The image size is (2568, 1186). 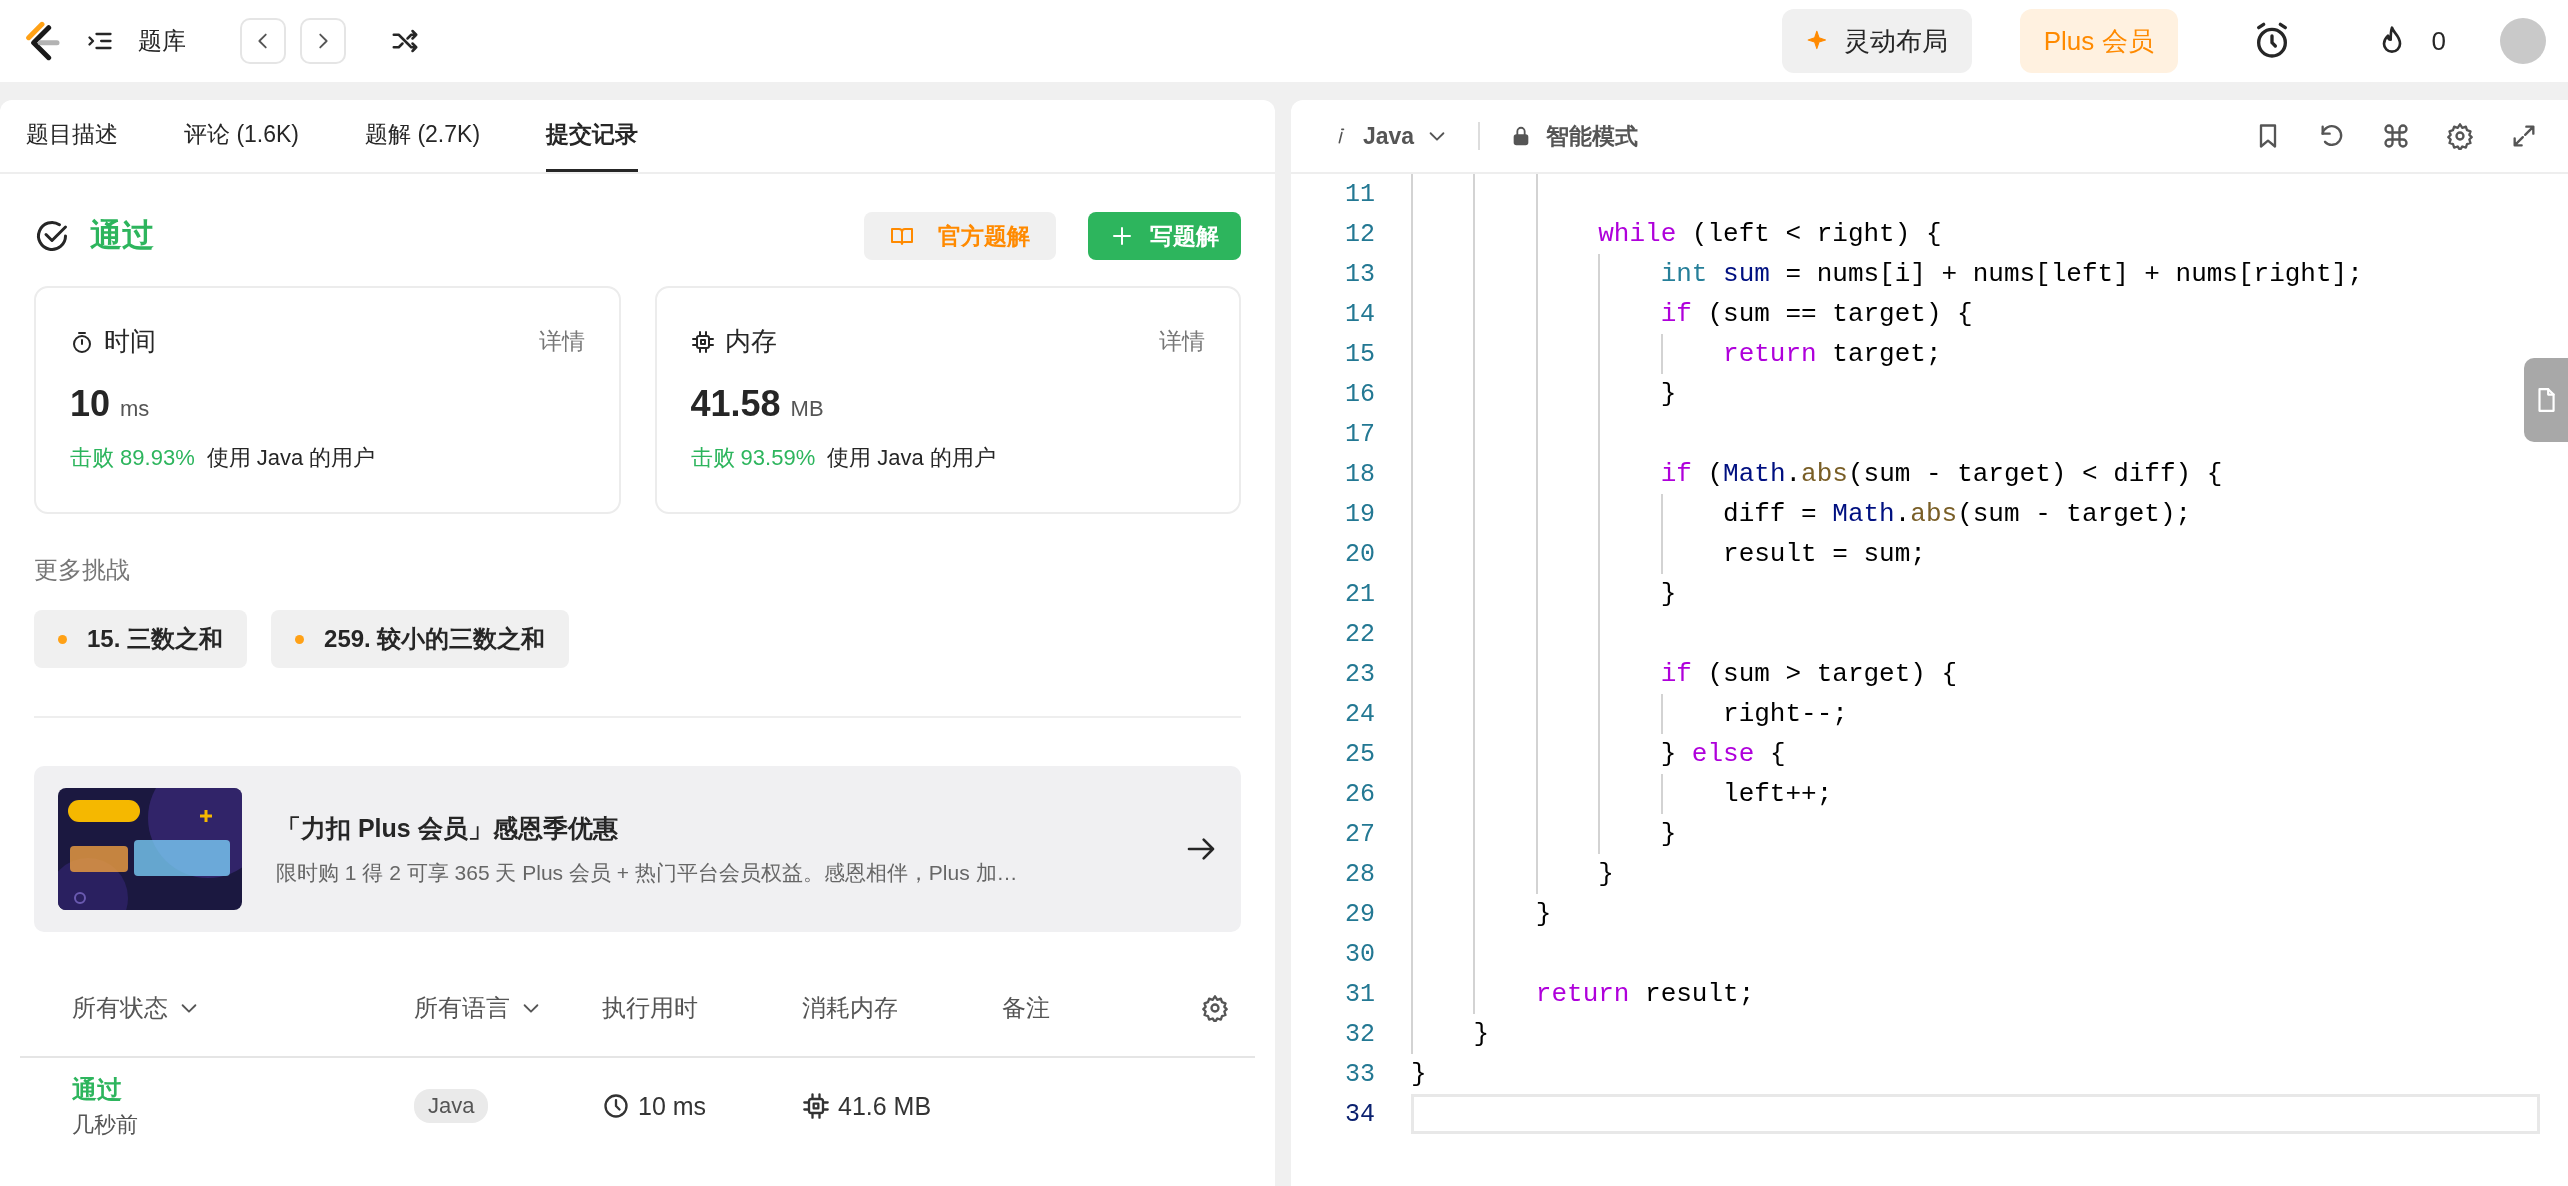 What do you see at coordinates (1359, 1074) in the screenshot?
I see `line-number: 33` at bounding box center [1359, 1074].